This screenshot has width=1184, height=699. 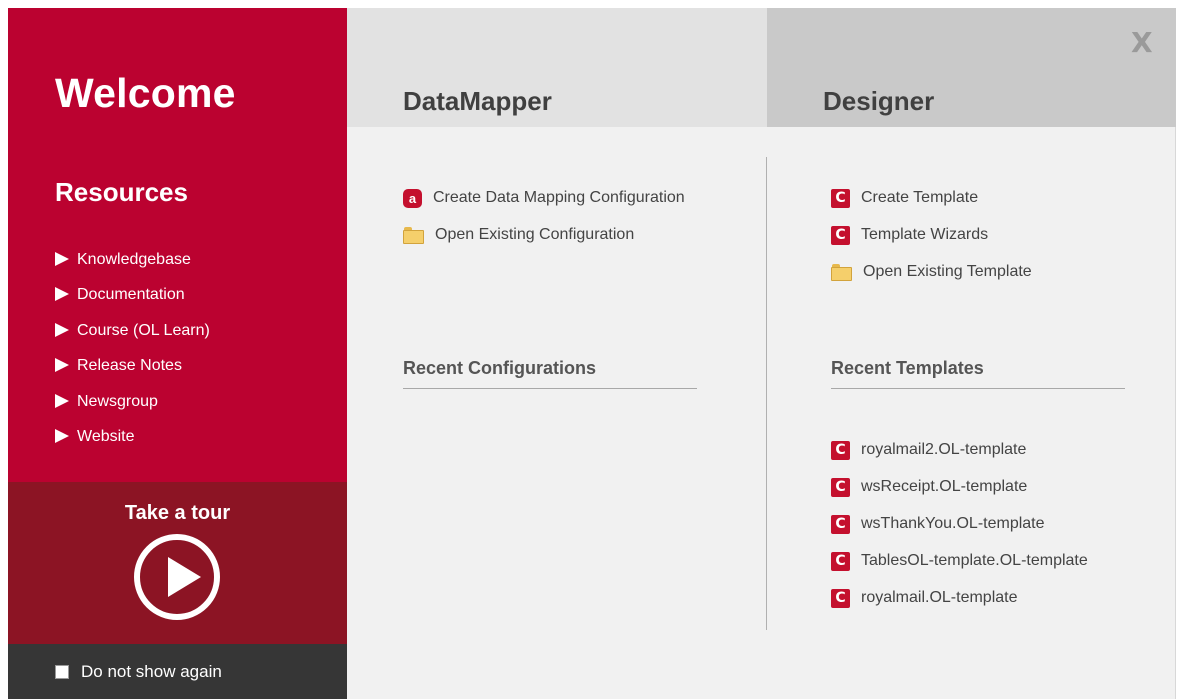 I want to click on recent-templates-divider, so click(x=978, y=388).